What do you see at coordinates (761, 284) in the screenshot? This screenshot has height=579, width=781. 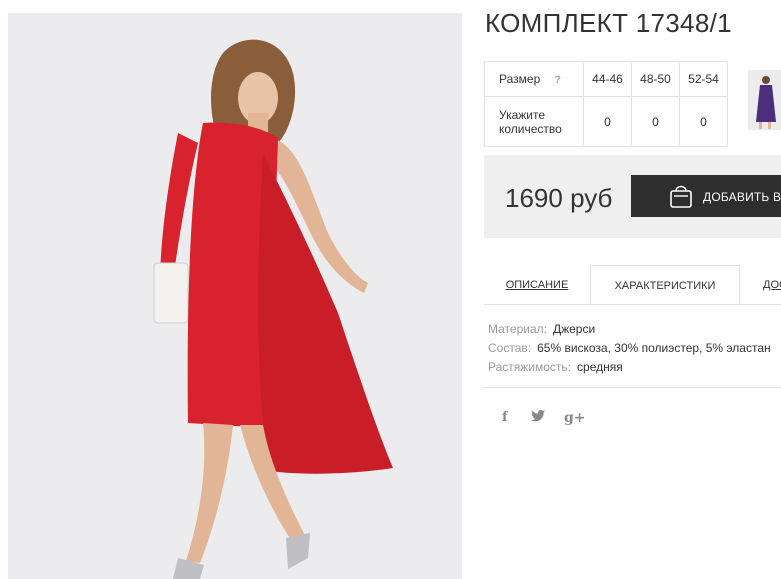 I see `tab-delivery: ДОС` at bounding box center [761, 284].